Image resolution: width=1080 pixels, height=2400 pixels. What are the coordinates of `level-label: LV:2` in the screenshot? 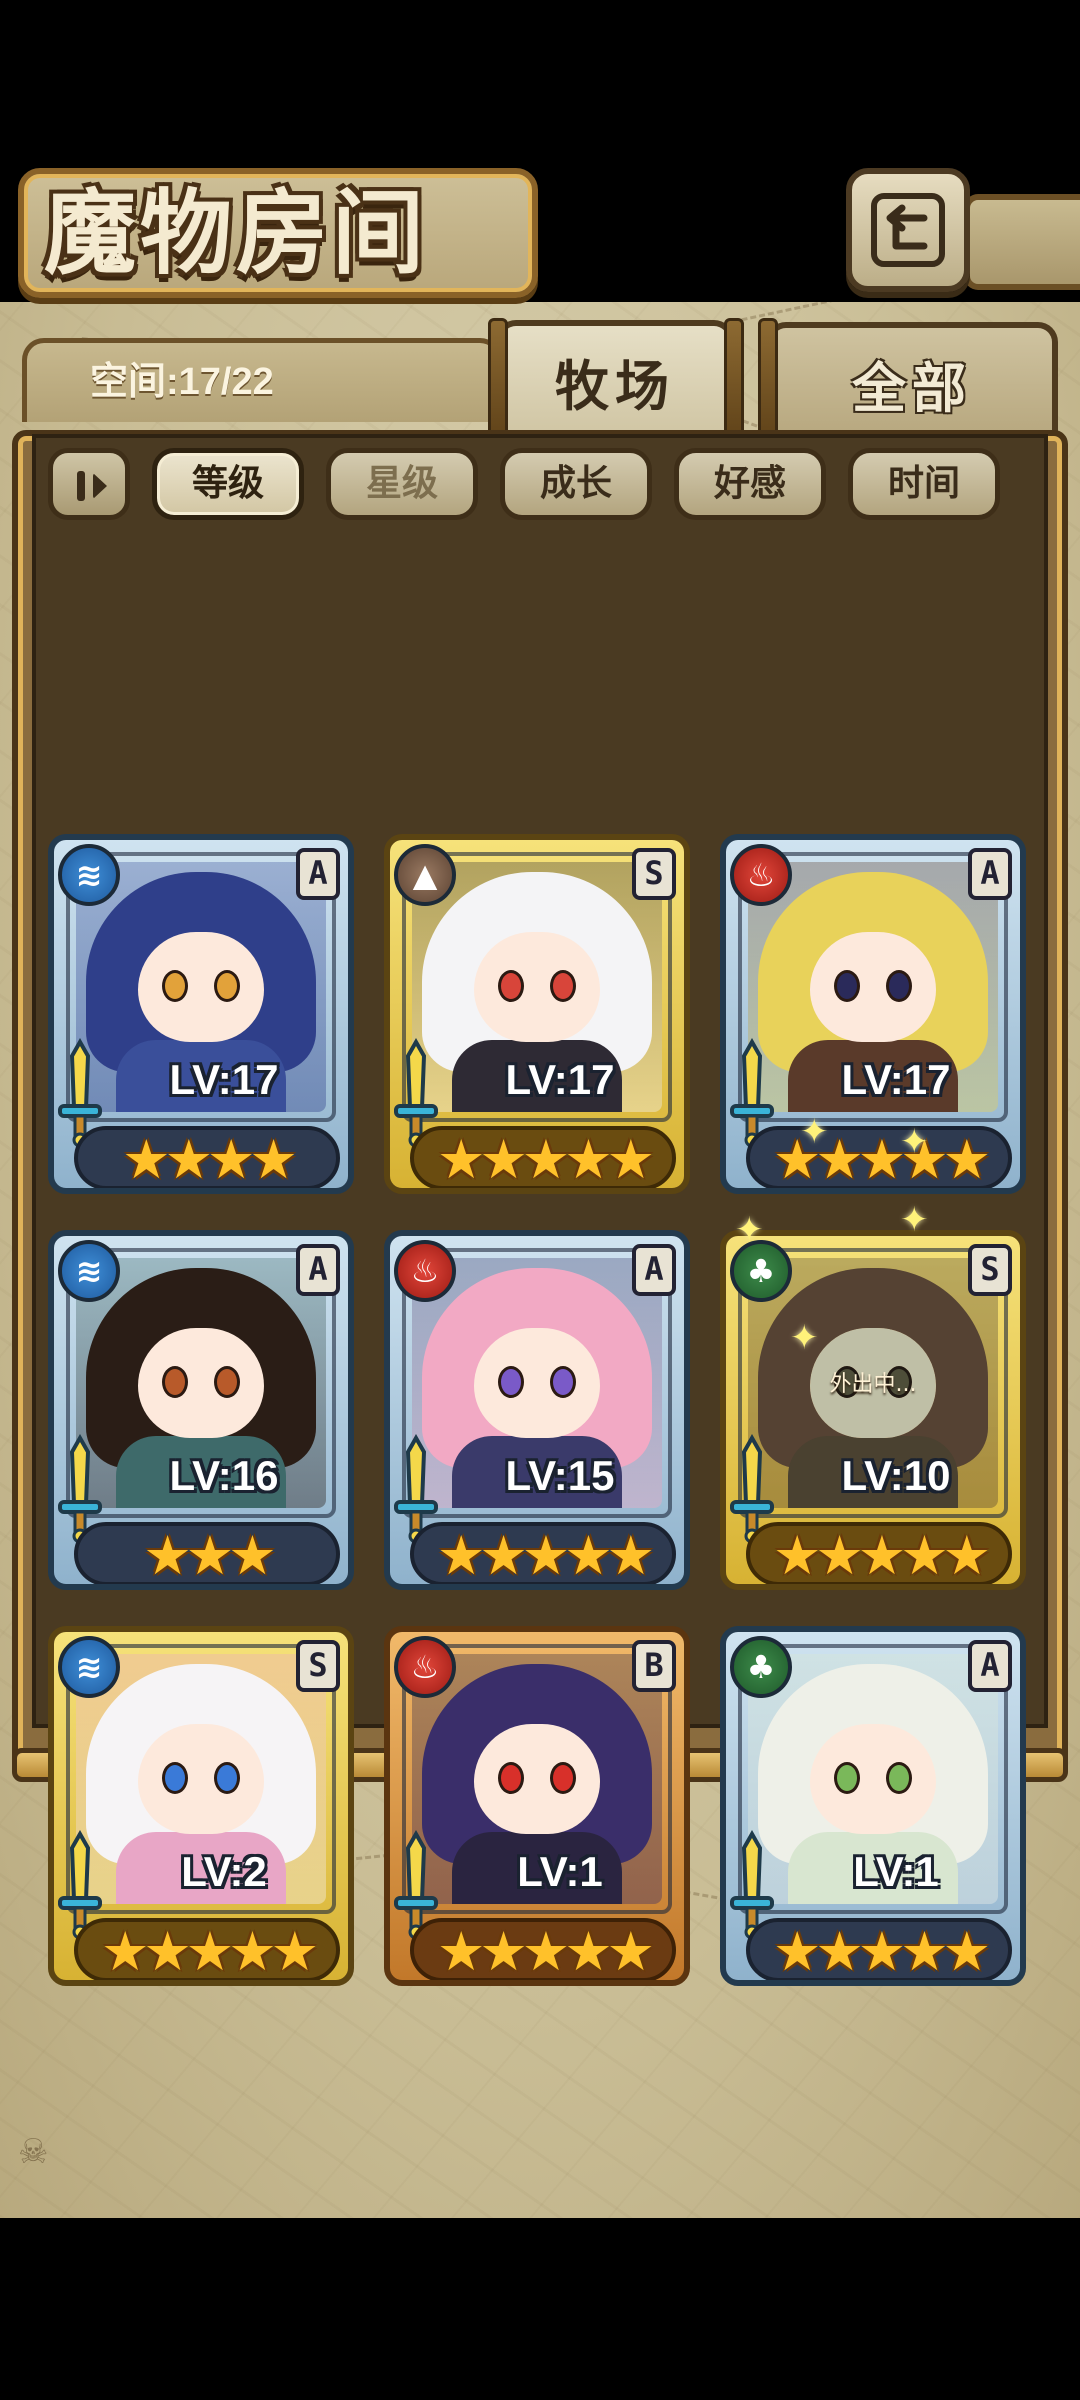 It's located at (224, 1871).